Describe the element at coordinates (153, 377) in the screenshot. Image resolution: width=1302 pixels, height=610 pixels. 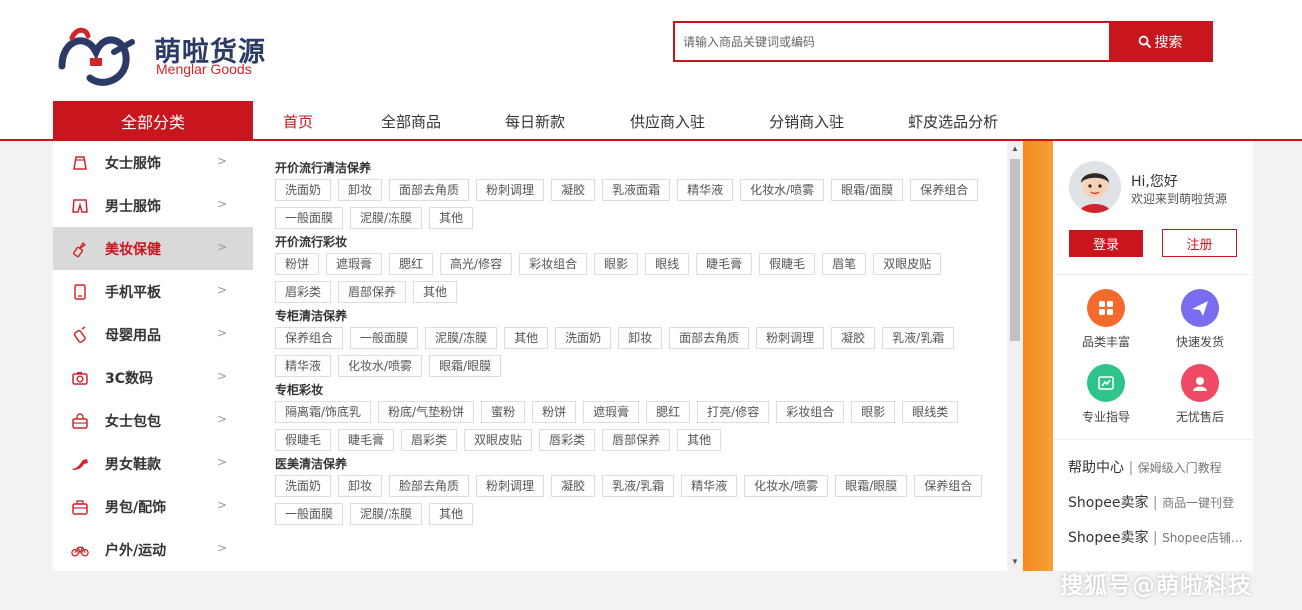
I see `sidebar-item-3c-digital: 3C数码 >` at that location.